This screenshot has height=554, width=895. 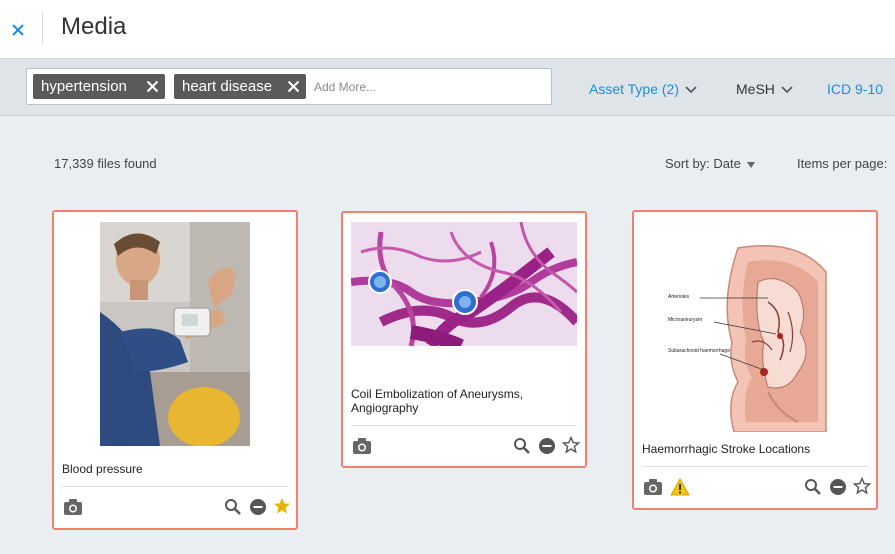 What do you see at coordinates (634, 89) in the screenshot?
I see `asset-type-label: Asset Type (2)` at bounding box center [634, 89].